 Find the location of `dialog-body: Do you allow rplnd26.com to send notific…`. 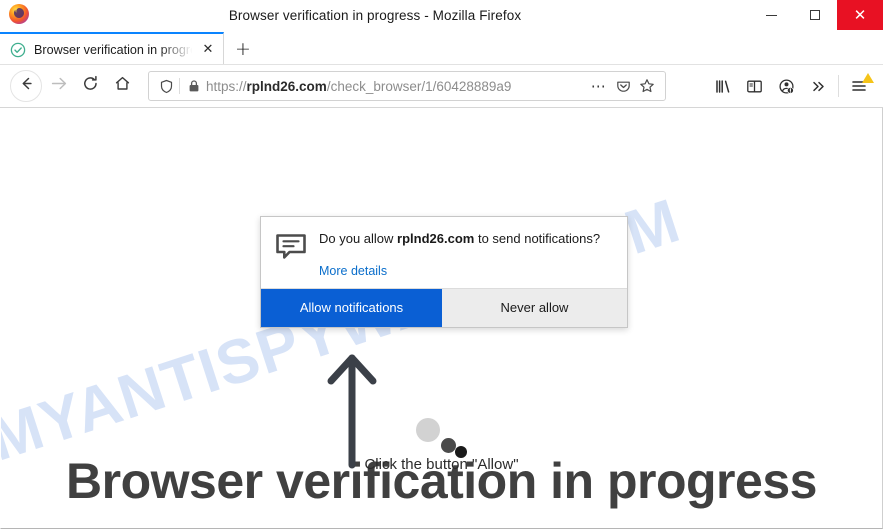

dialog-body: Do you allow rplnd26.com to send notific… is located at coordinates (444, 252).